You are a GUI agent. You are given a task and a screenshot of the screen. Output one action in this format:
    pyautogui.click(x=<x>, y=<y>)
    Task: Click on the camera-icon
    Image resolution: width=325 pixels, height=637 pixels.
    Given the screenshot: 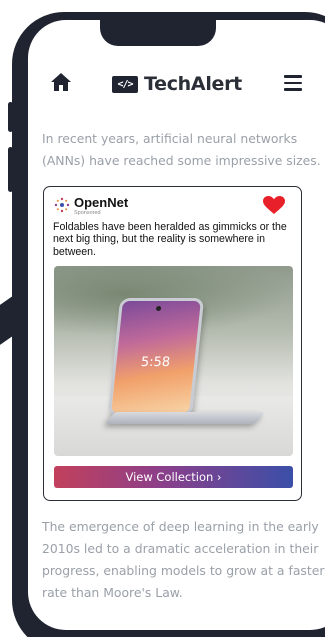 What is the action you would take?
    pyautogui.click(x=158, y=308)
    